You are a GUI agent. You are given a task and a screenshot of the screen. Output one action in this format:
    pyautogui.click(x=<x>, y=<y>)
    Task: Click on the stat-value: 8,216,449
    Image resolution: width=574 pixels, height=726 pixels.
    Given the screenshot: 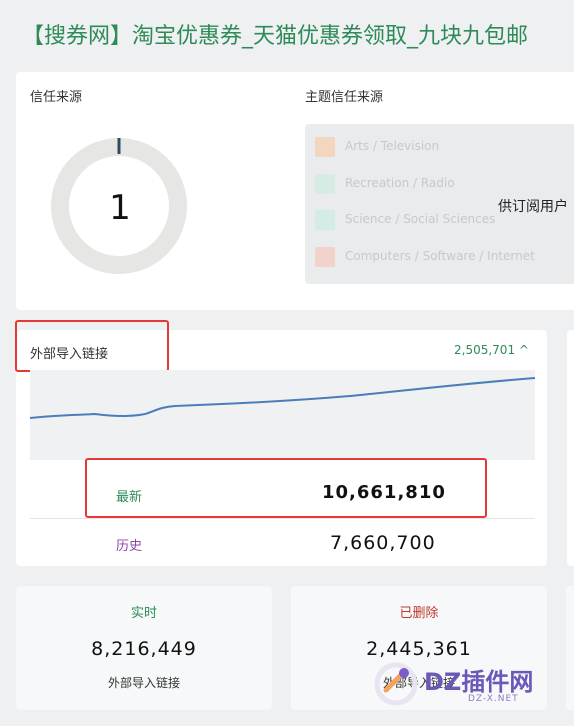 What is the action you would take?
    pyautogui.click(x=144, y=649)
    